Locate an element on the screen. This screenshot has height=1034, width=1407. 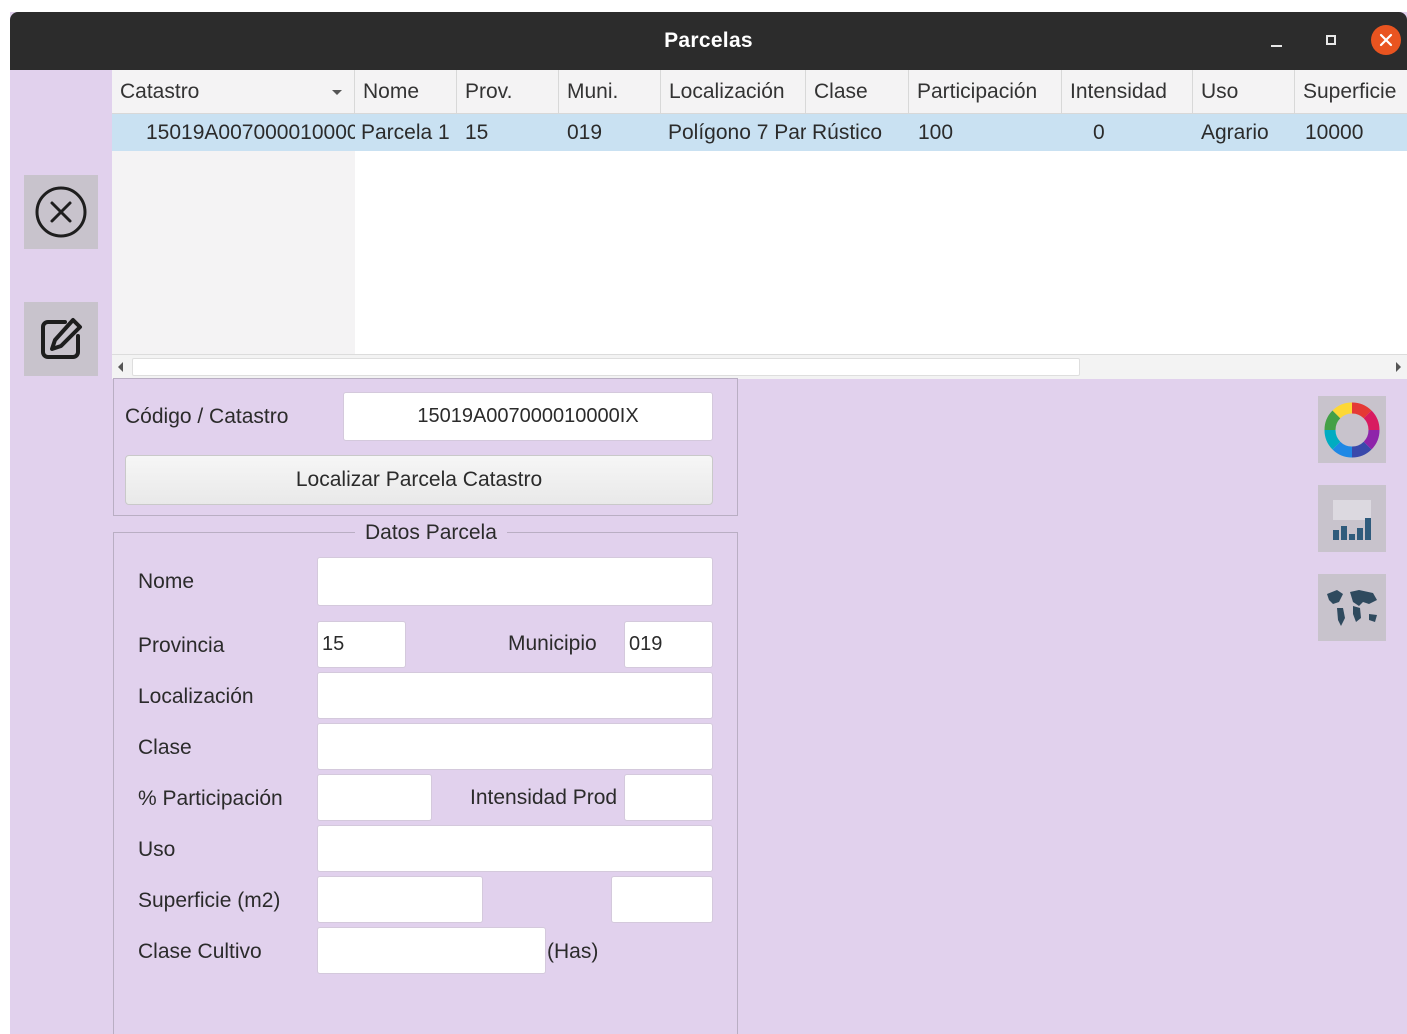
chart-button is located at coordinates (1352, 518).